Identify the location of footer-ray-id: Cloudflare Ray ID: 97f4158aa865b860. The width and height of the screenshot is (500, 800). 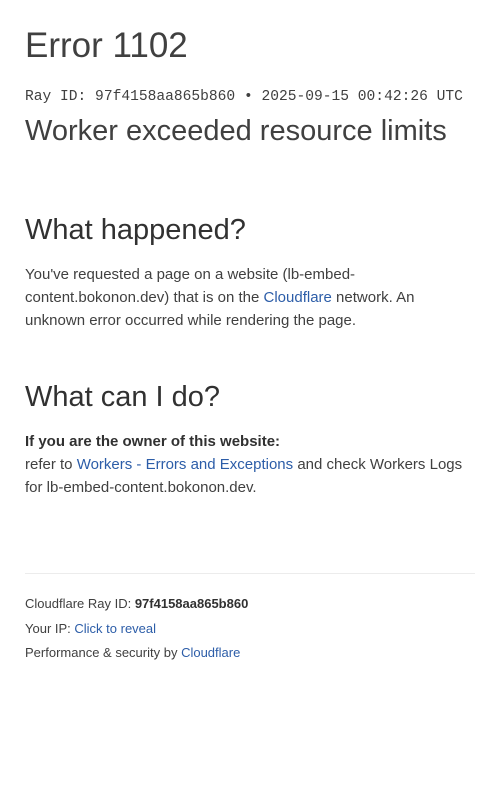
(136, 604).